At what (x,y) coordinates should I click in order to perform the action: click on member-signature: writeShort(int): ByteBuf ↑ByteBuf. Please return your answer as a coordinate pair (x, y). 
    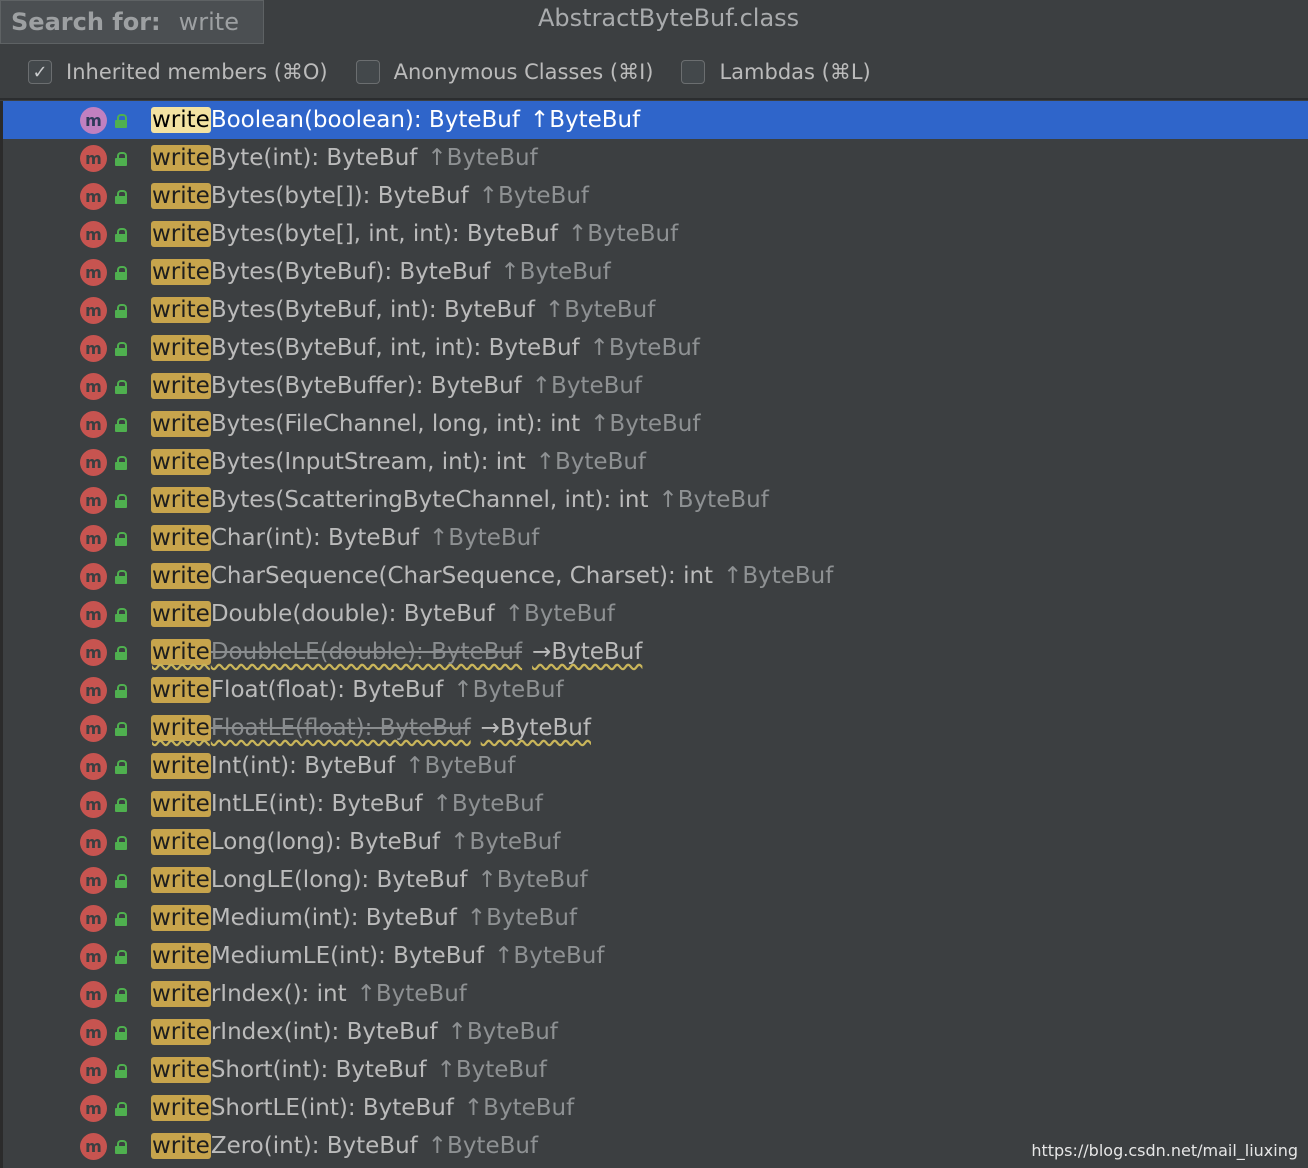
    Looking at the image, I should click on (349, 1070).